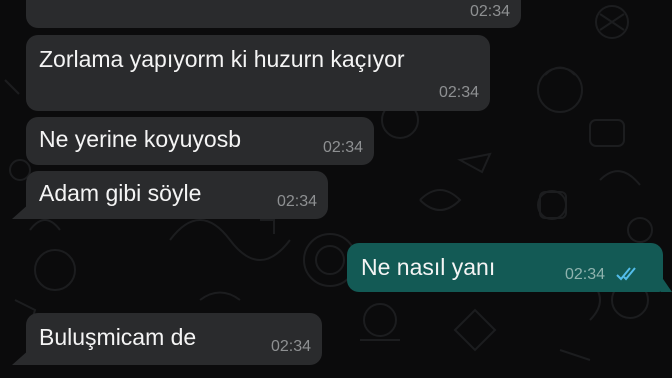 This screenshot has width=672, height=378. Describe the element at coordinates (258, 73) in the screenshot. I see `message-bubble-incoming: Zorlama yapıyorm ki huzurn kaçıyor 02:34` at that location.